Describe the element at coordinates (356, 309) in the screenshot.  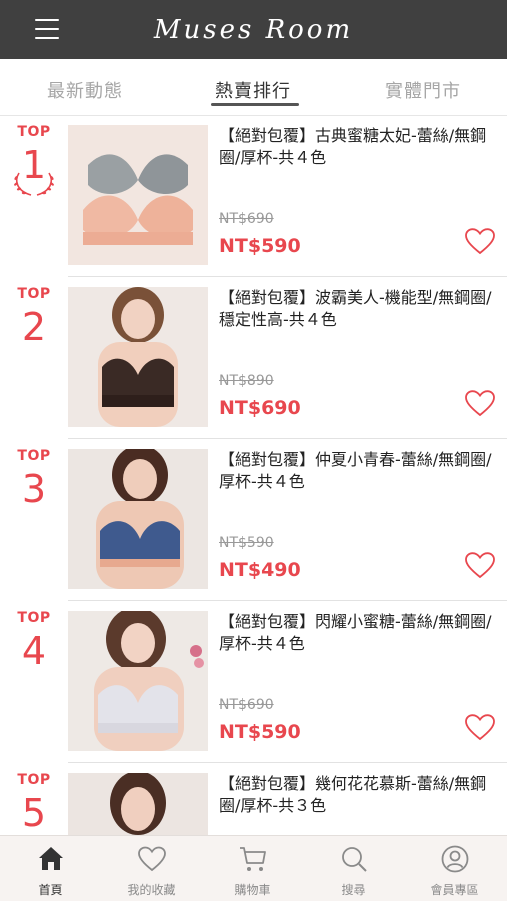
I see `product-title: 【絕對包覆】波霸美人-機能型/無鋼圈/穩定性高-共４色` at that location.